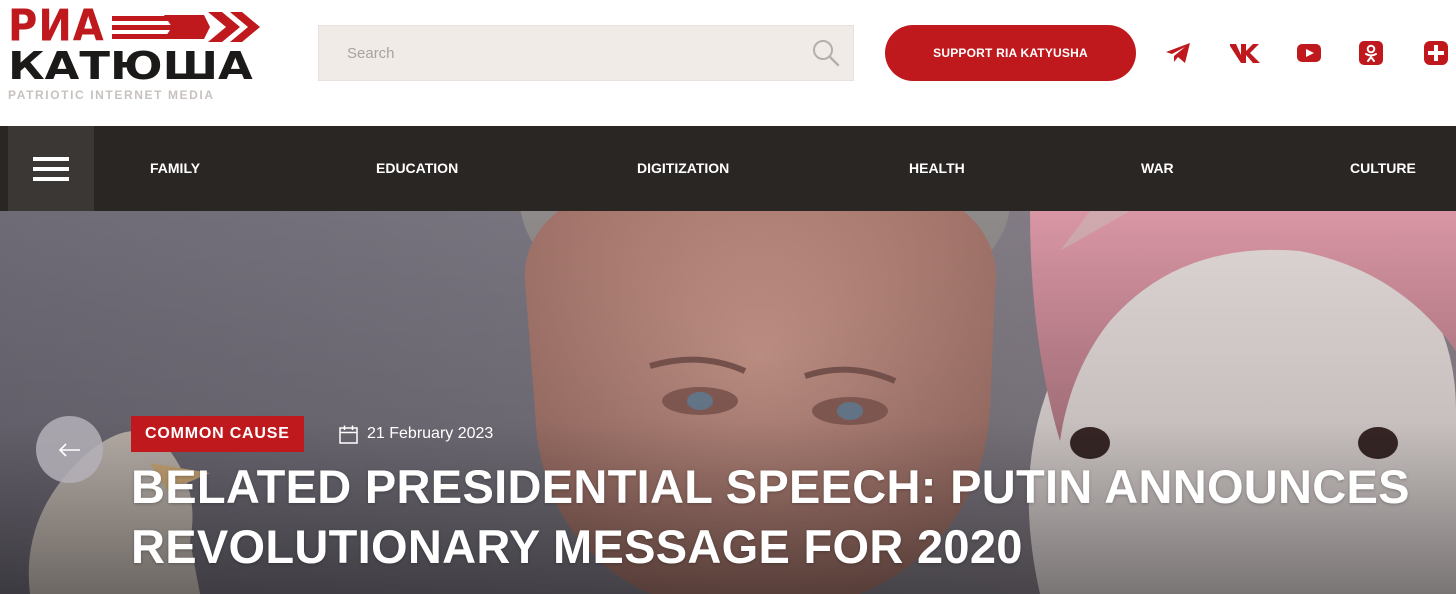  What do you see at coordinates (348, 434) in the screenshot?
I see `calendar-icon` at bounding box center [348, 434].